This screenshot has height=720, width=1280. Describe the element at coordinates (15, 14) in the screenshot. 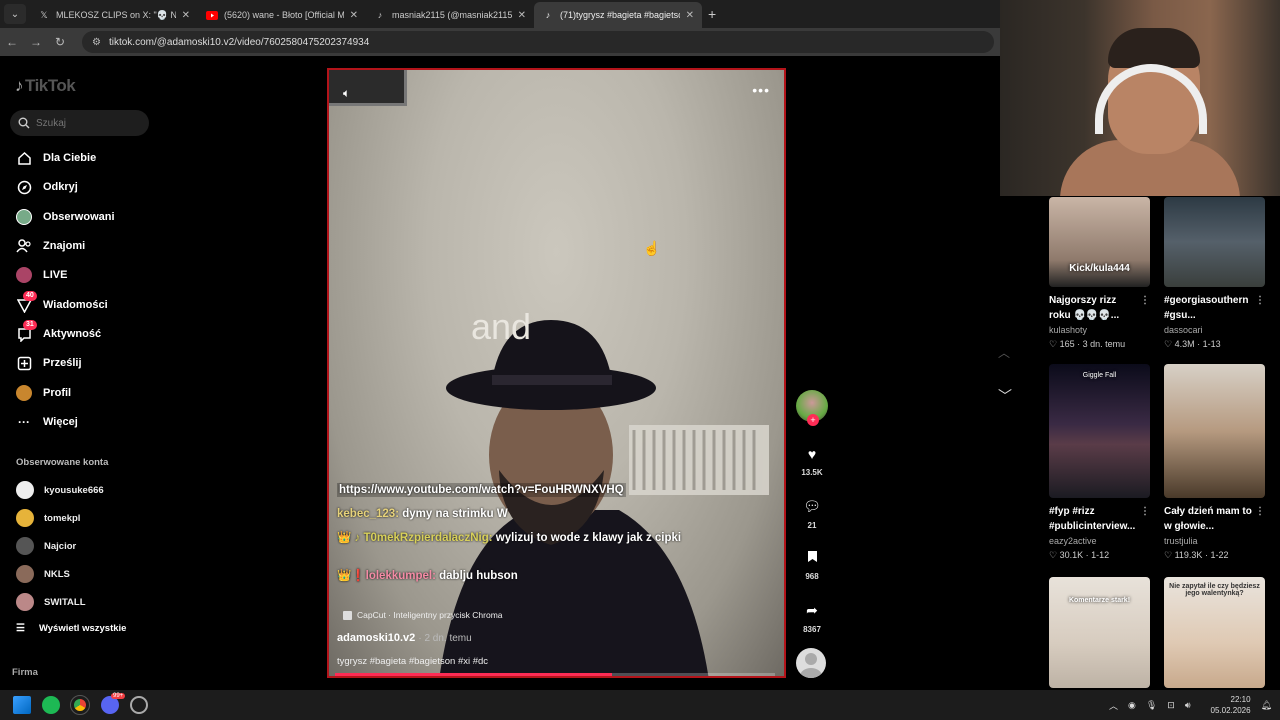

I see `tab-search-button: ⌄` at that location.